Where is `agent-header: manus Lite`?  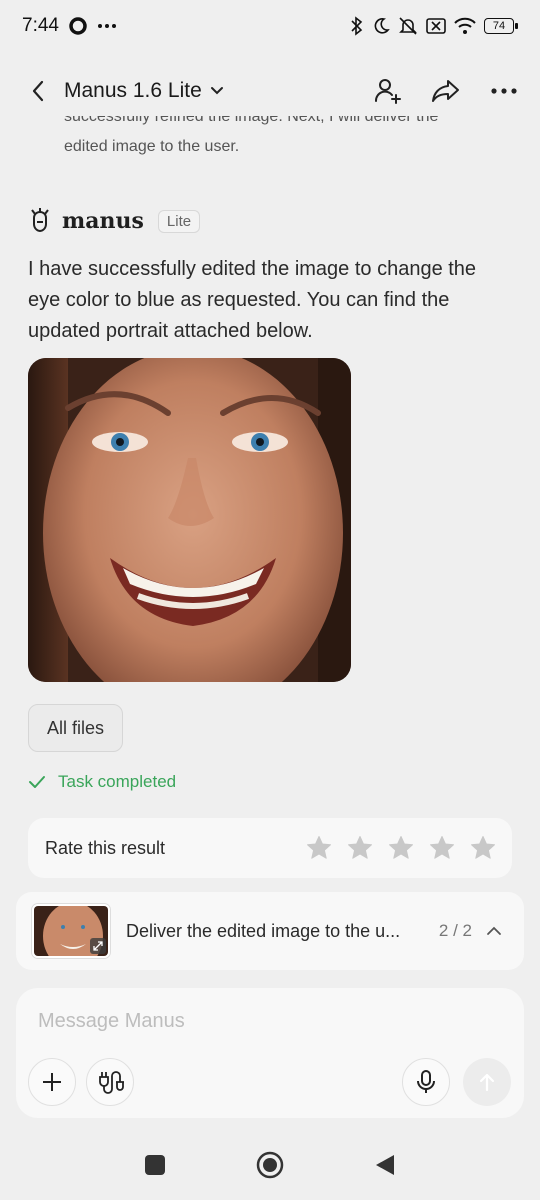 agent-header: manus Lite is located at coordinates (114, 221).